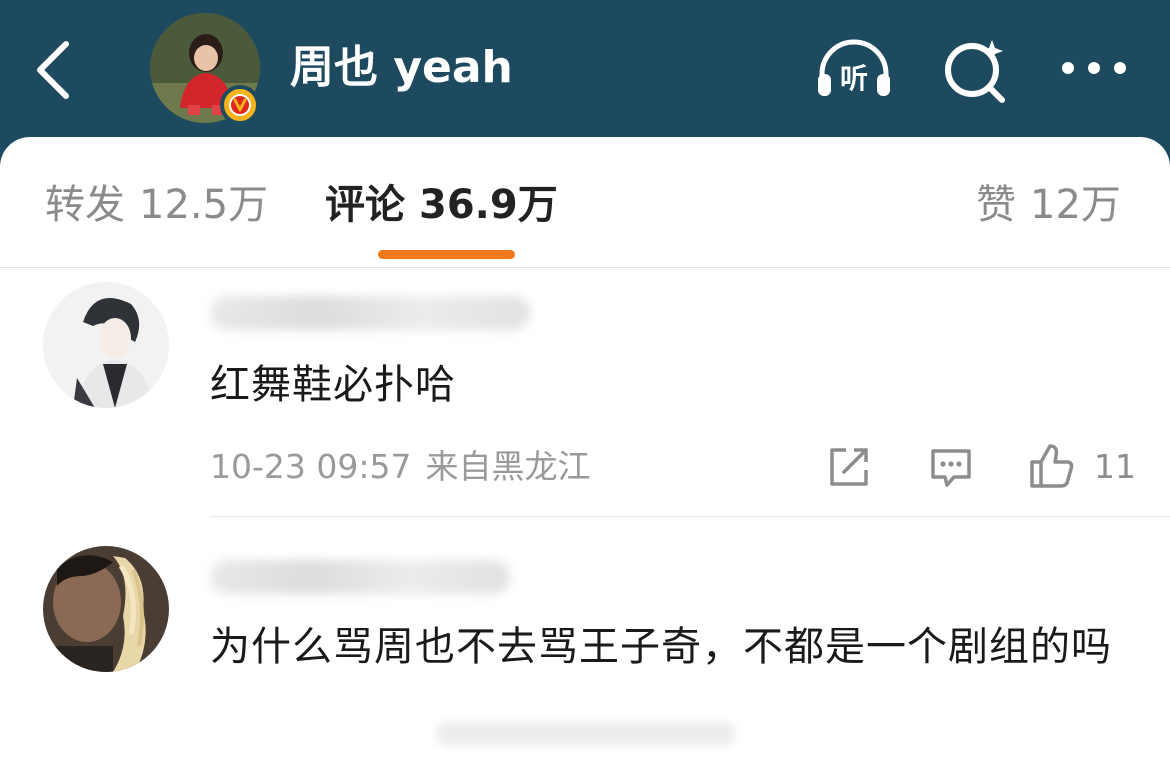 The width and height of the screenshot is (1170, 758). I want to click on search-button, so click(976, 69).